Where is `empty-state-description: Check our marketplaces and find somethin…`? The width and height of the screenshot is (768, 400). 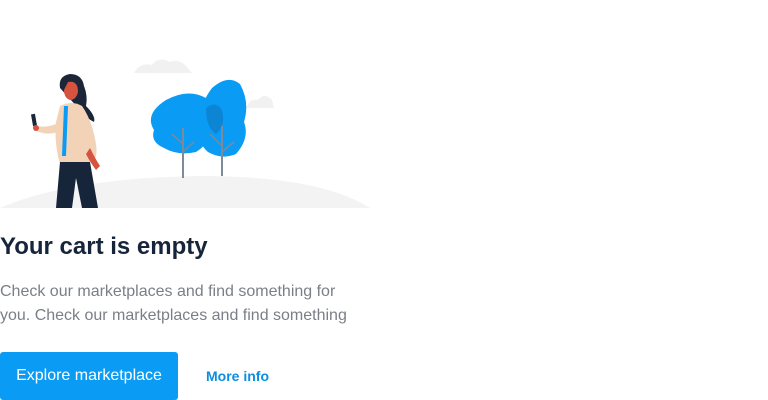 empty-state-description: Check our marketplaces and find somethin… is located at coordinates (173, 303).